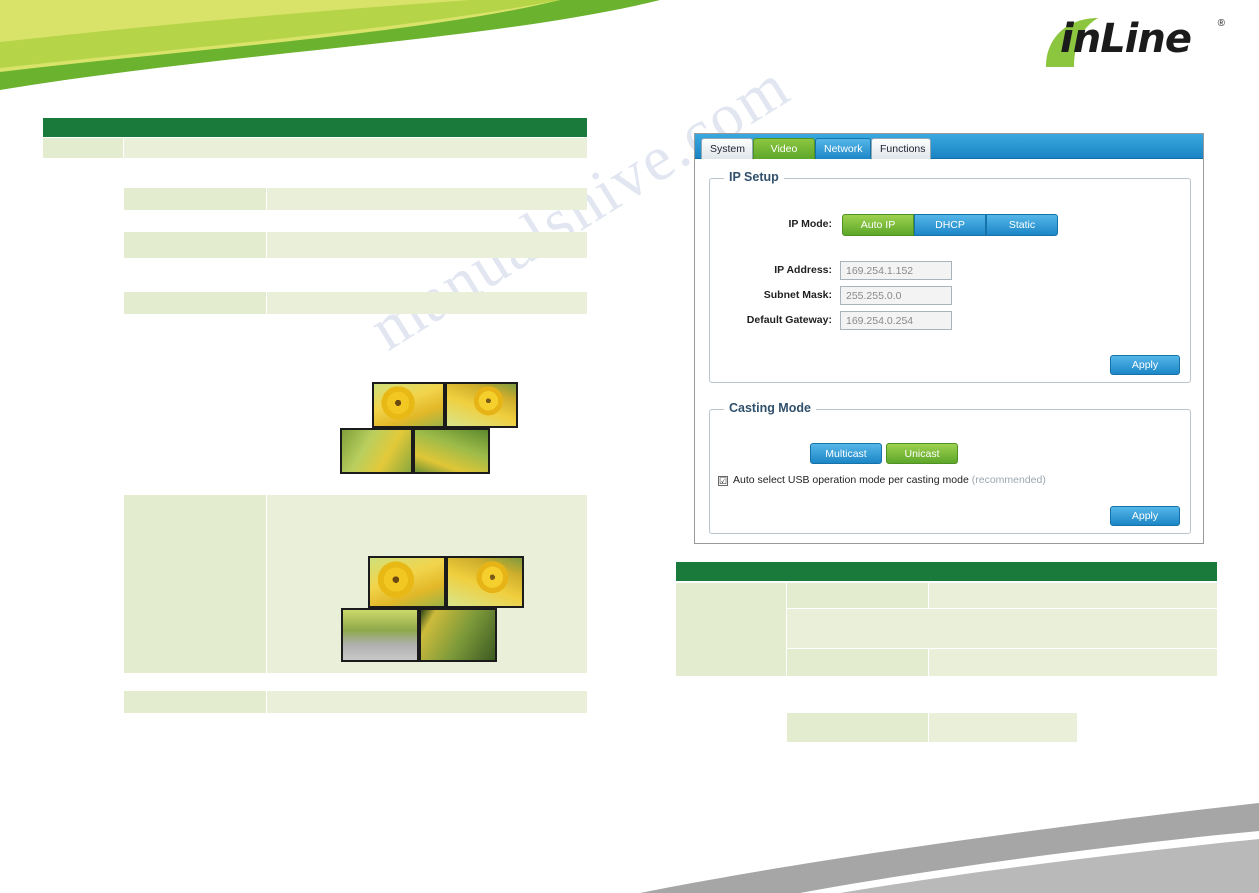  I want to click on ip-address-input: 169.254.1.152, so click(896, 270).